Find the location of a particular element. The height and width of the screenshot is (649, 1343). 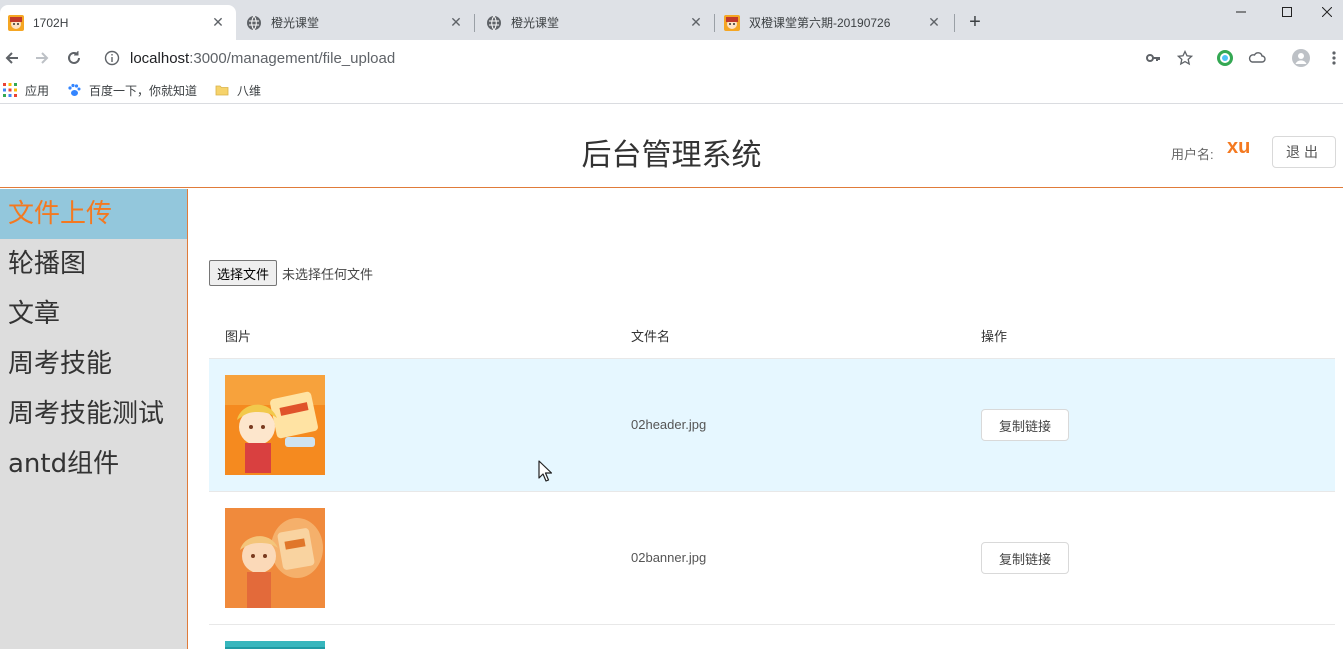

window-close-button is located at coordinates (1323, 12).